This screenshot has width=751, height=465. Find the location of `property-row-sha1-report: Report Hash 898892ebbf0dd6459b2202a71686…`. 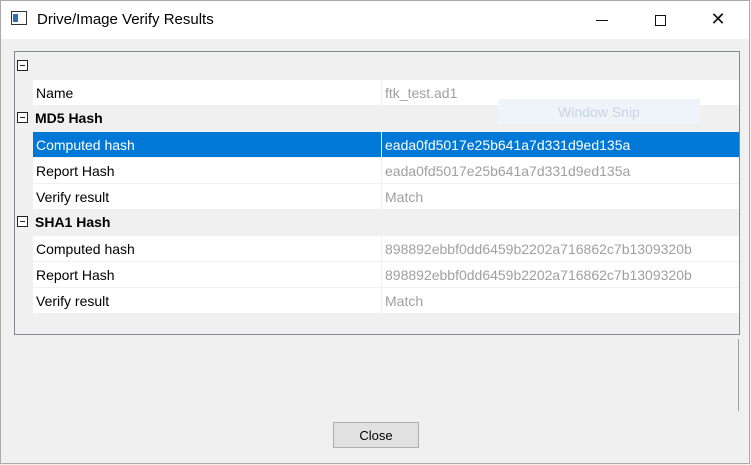

property-row-sha1-report: Report Hash 898892ebbf0dd6459b2202a71686… is located at coordinates (377, 275).